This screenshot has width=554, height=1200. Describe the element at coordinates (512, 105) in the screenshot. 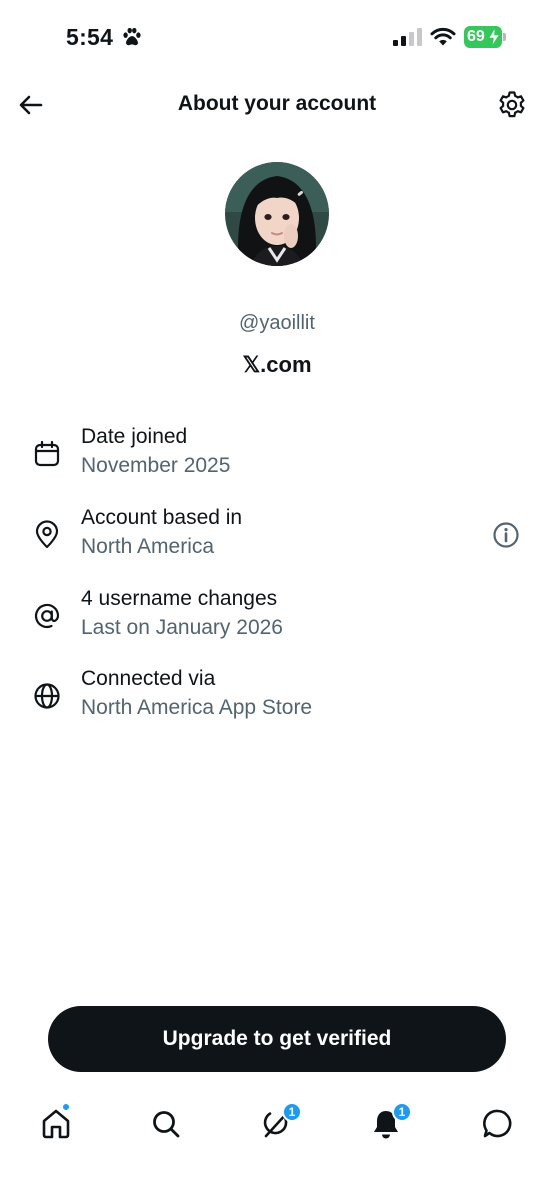

I see `gear-icon` at that location.